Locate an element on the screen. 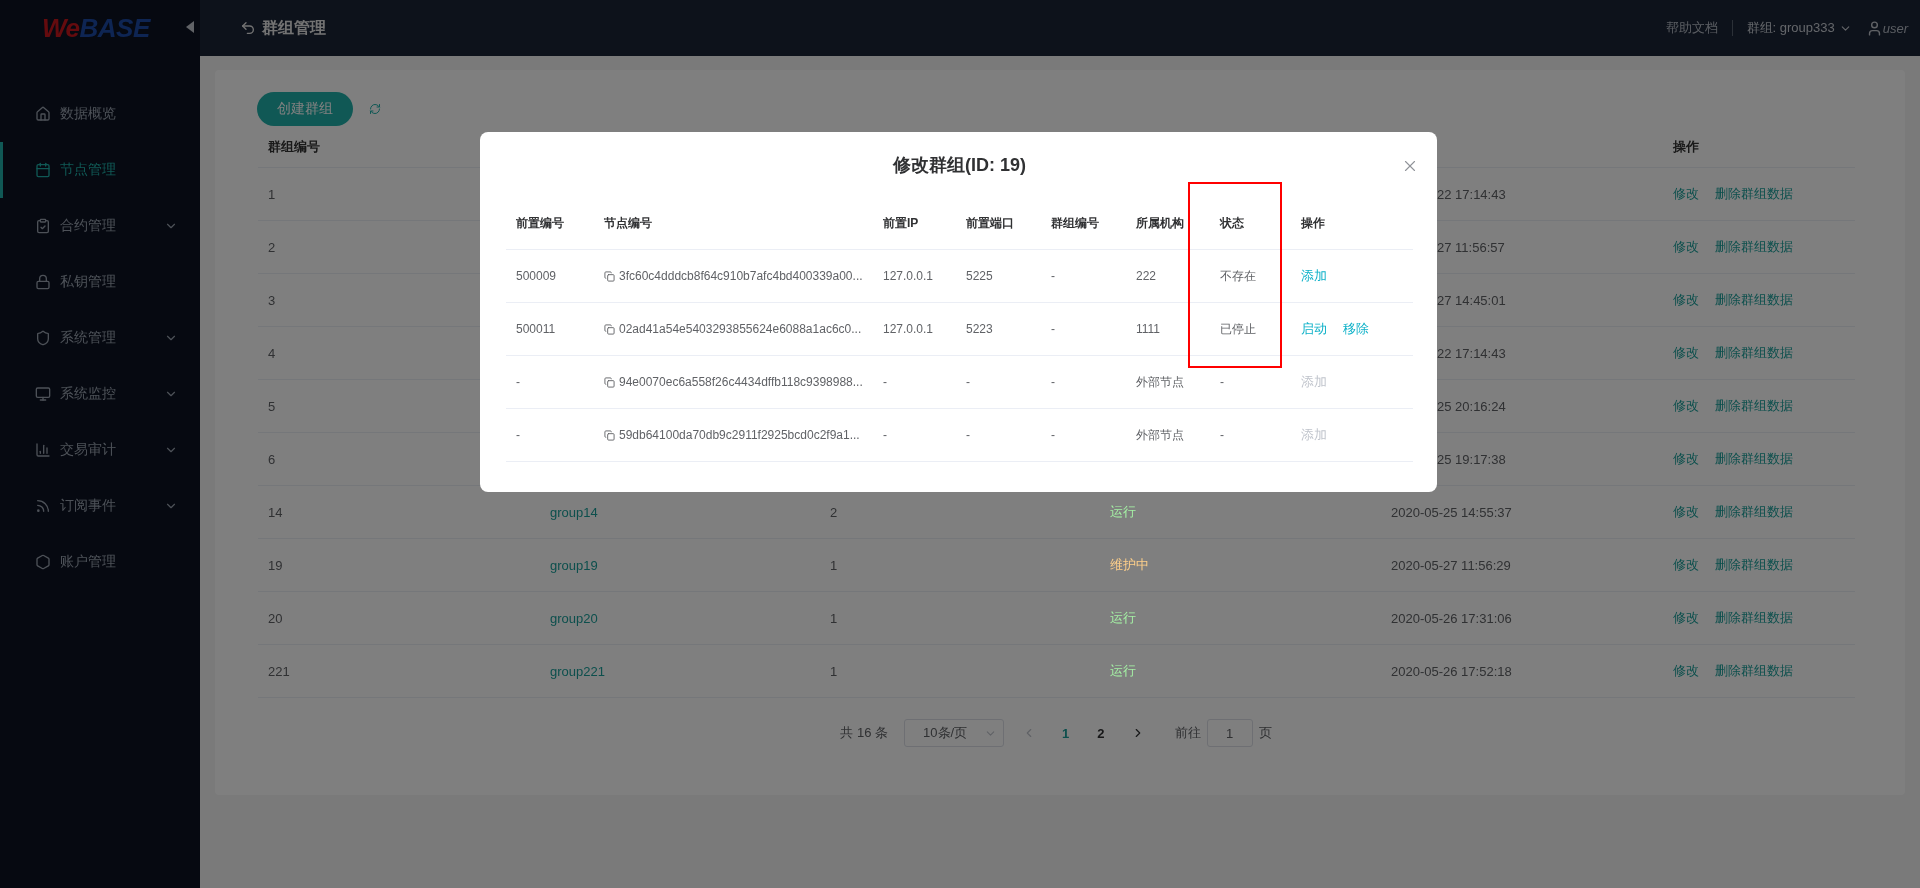 This screenshot has width=1920, height=888. group-selector: 群组: group333 is located at coordinates (1799, 28).